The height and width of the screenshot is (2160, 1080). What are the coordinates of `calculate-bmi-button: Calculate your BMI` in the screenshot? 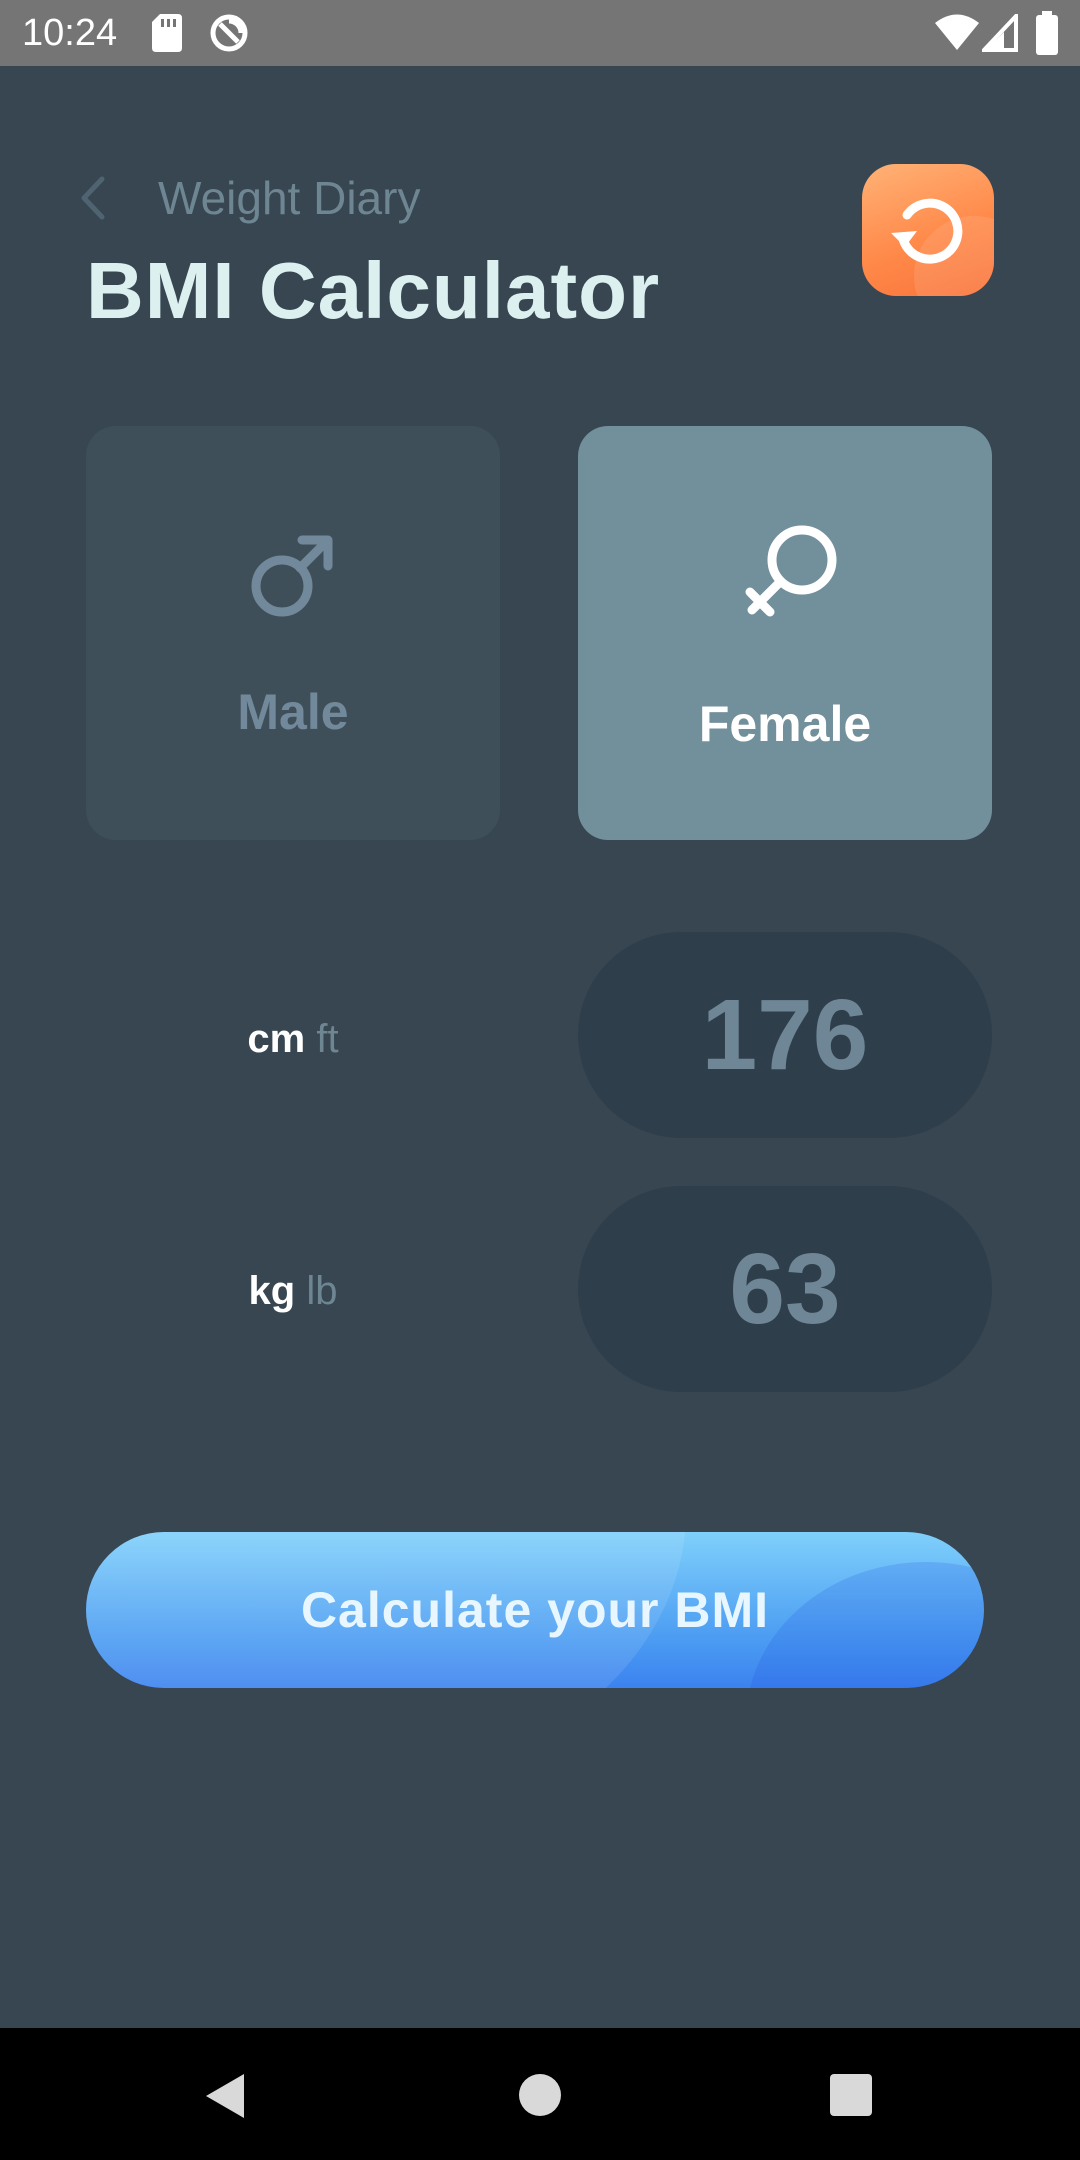 It's located at (535, 1610).